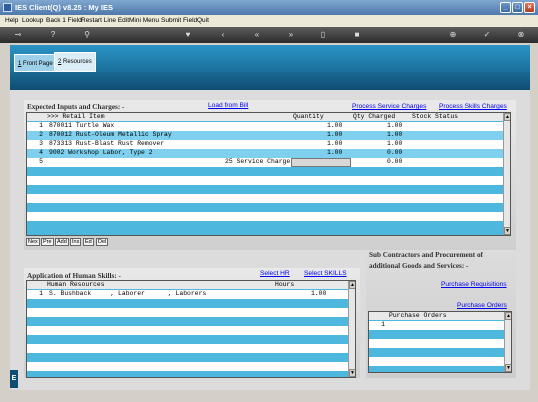  I want to click on tab-front-page-label: Front Page, so click(37, 64).